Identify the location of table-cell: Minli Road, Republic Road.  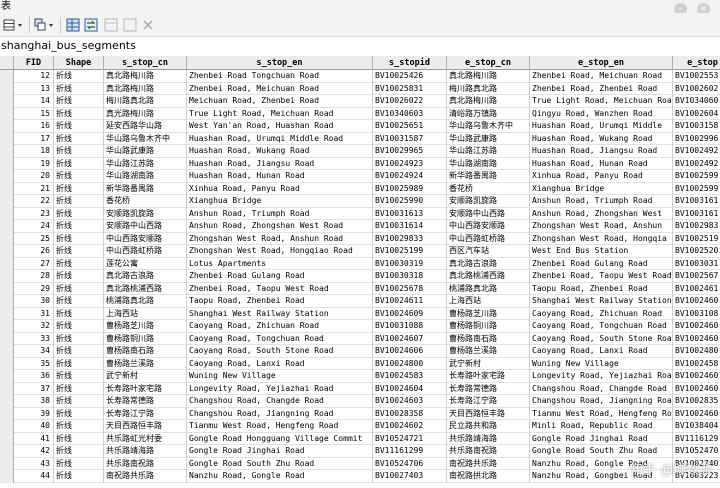
(601, 426).